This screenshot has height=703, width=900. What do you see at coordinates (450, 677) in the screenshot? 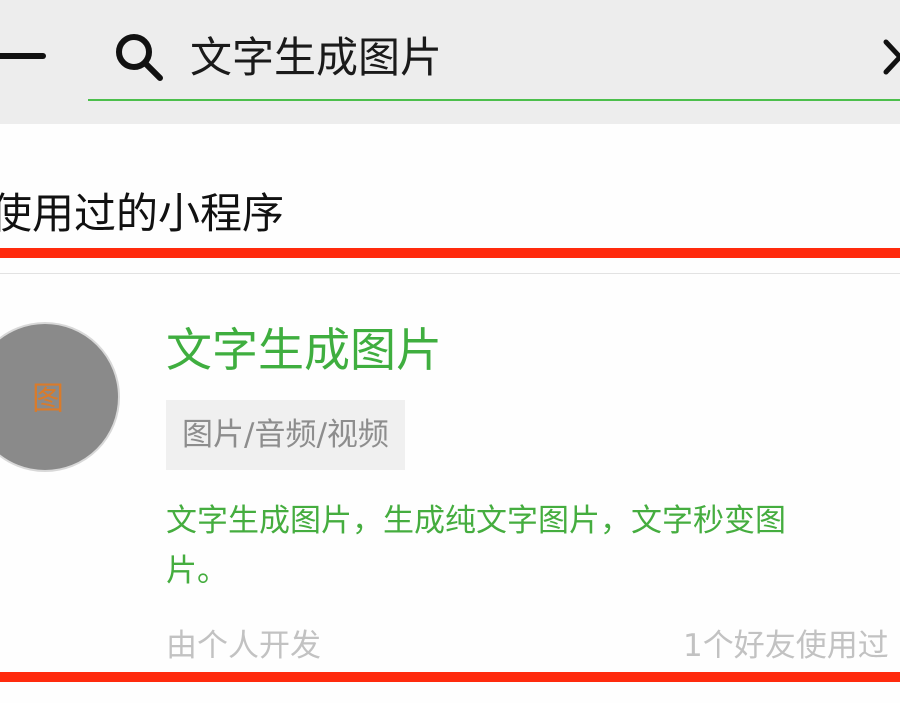
I see `red-highlight-line-bottom` at bounding box center [450, 677].